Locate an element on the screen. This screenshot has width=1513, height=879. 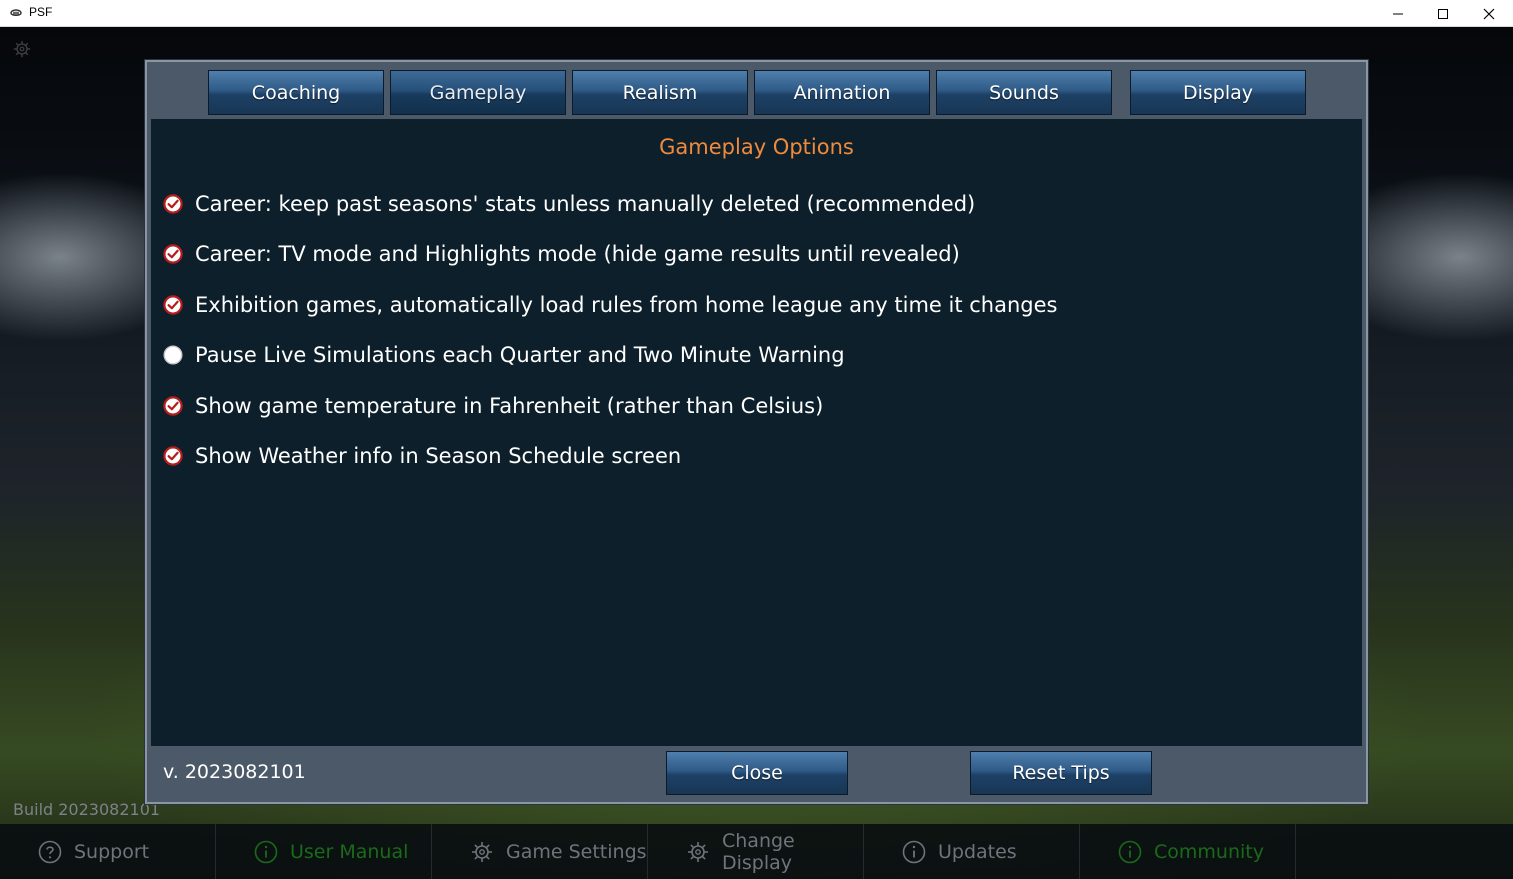
tab-display: Display is located at coordinates (1218, 92).